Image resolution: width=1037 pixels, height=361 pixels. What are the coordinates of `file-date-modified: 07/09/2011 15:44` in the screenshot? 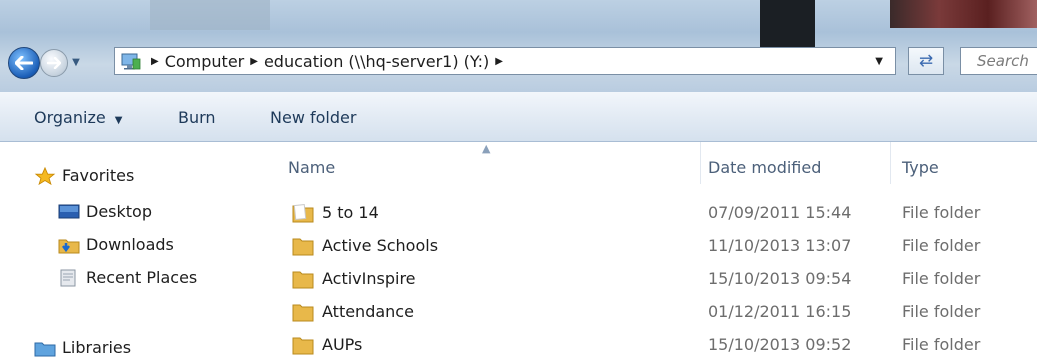 It's located at (780, 212).